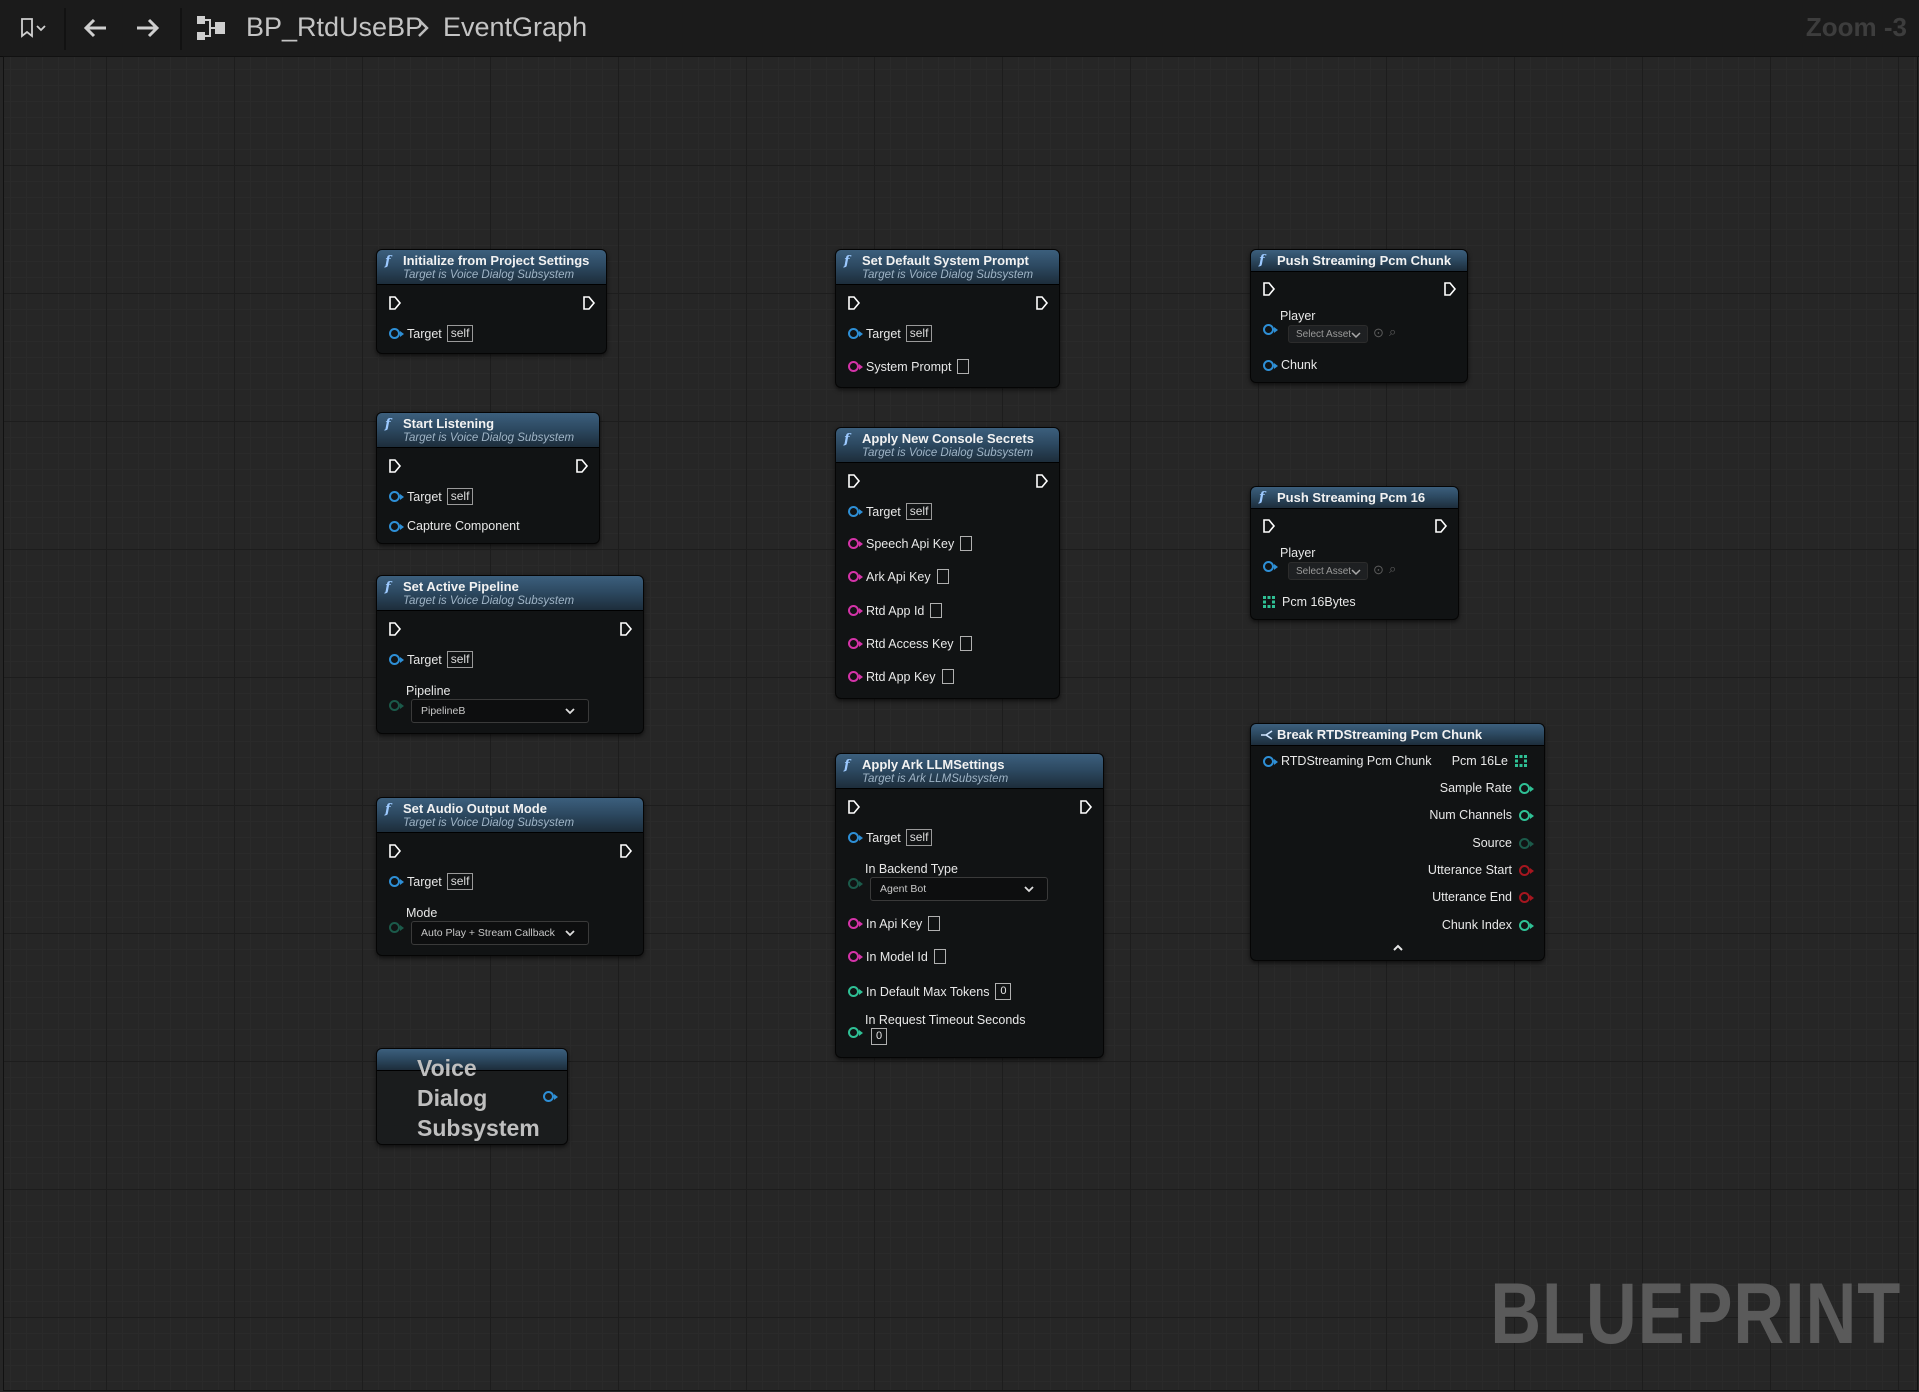 This screenshot has height=1392, width=1919. What do you see at coordinates (1290, 365) in the screenshot?
I see `chunk-pin-row: Chunk` at bounding box center [1290, 365].